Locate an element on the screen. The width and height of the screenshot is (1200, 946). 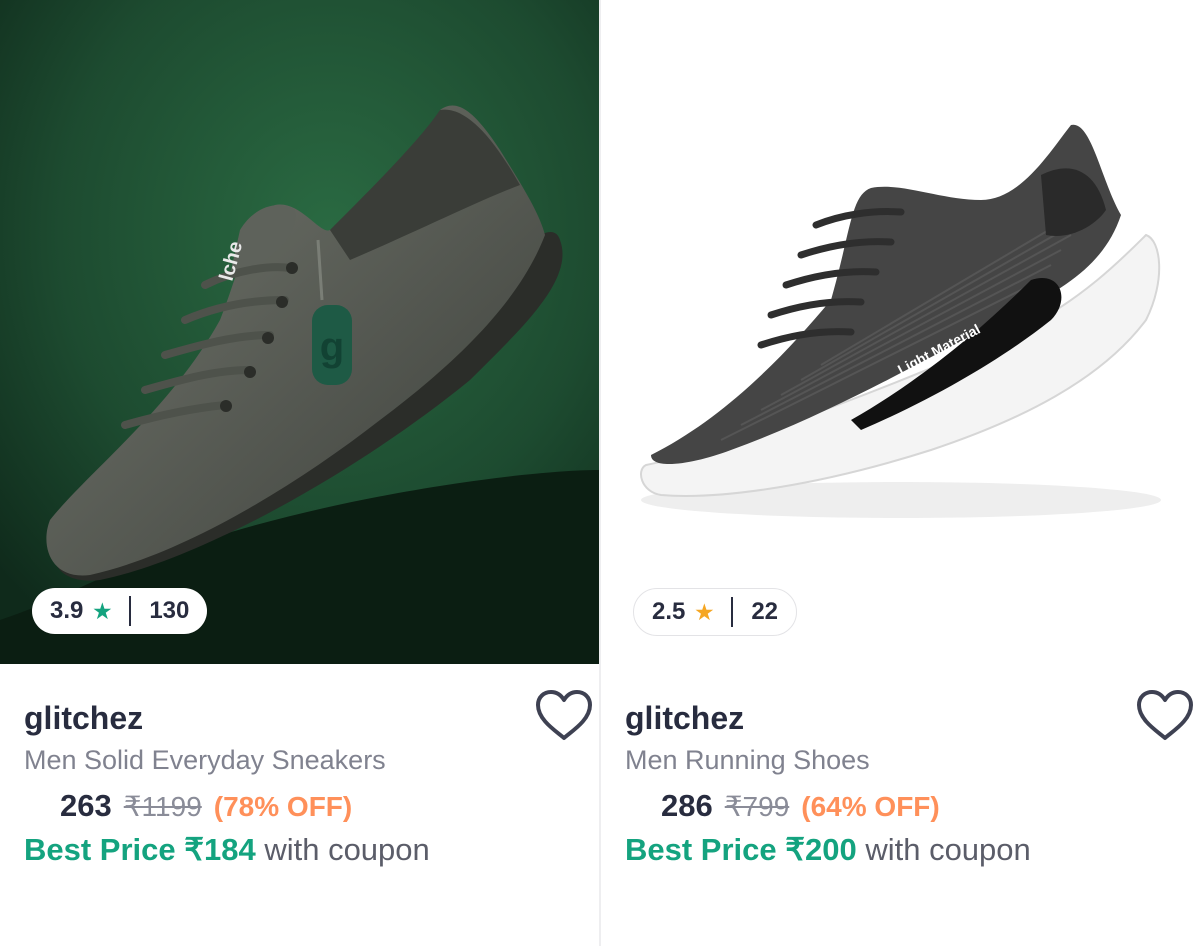
best-price-label: Best Price ₹200 is located at coordinates (741, 849).